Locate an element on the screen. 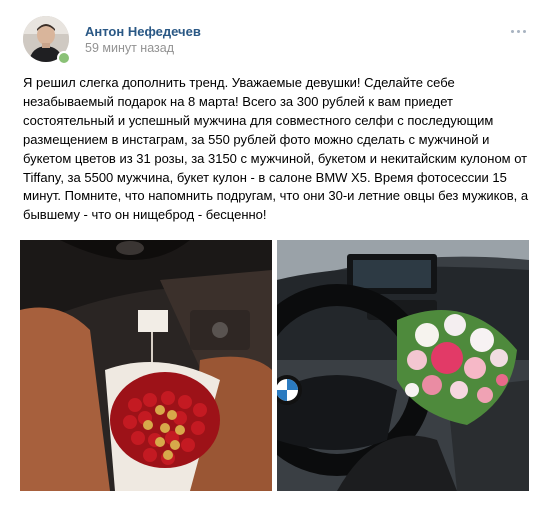  post-timestamp: 59 минут назад is located at coordinates (129, 48).